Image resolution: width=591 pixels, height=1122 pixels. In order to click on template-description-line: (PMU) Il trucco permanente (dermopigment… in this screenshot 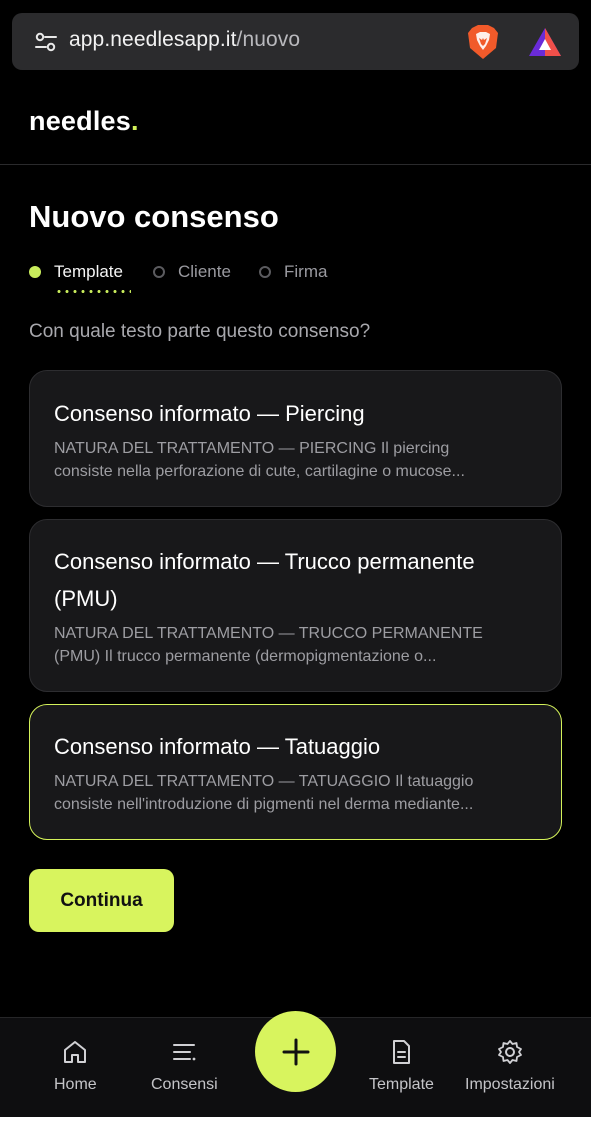, I will do `click(245, 656)`.